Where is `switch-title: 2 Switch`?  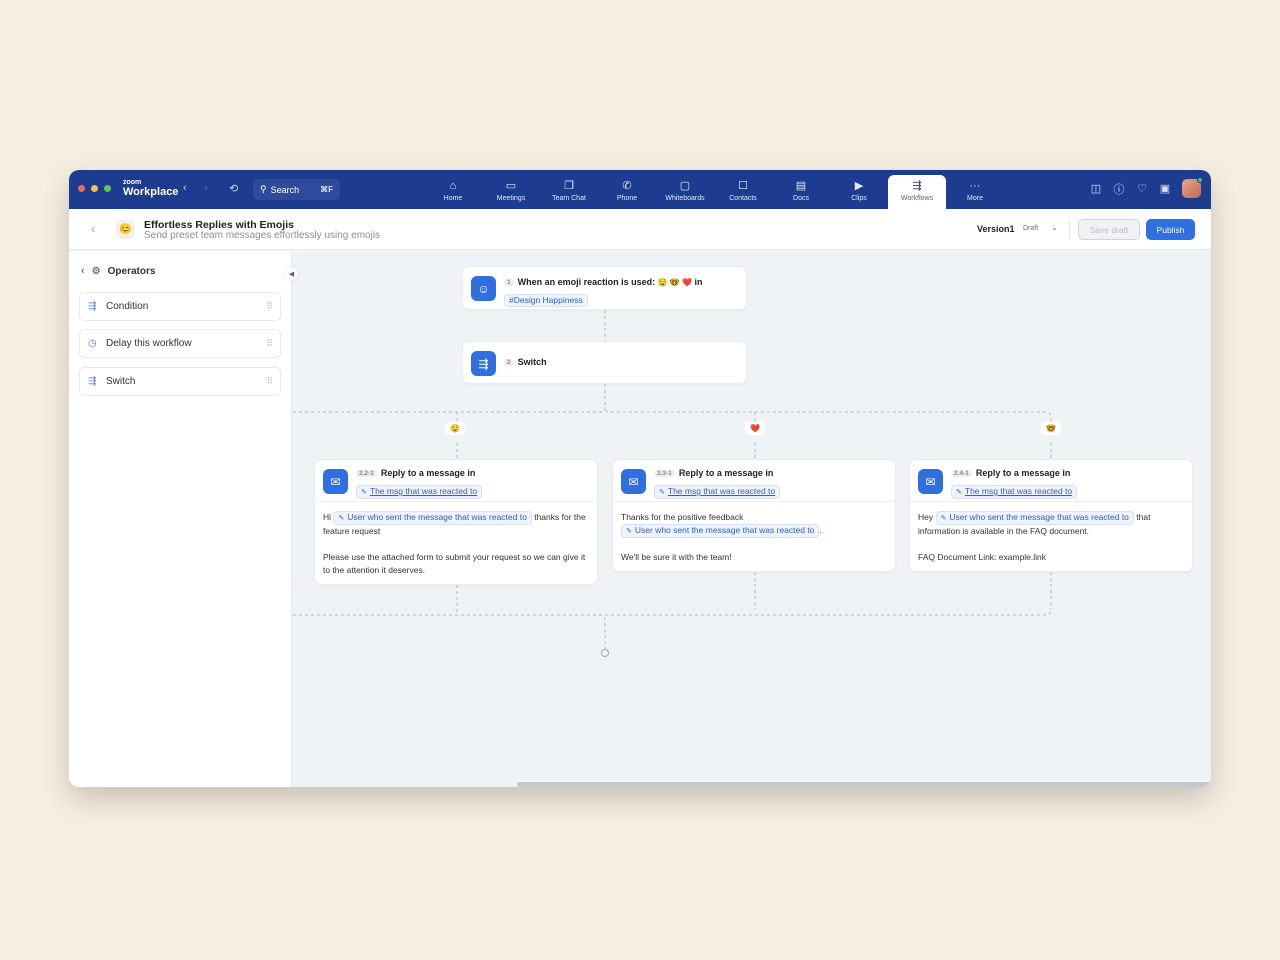
switch-title: 2 Switch is located at coordinates (525, 362).